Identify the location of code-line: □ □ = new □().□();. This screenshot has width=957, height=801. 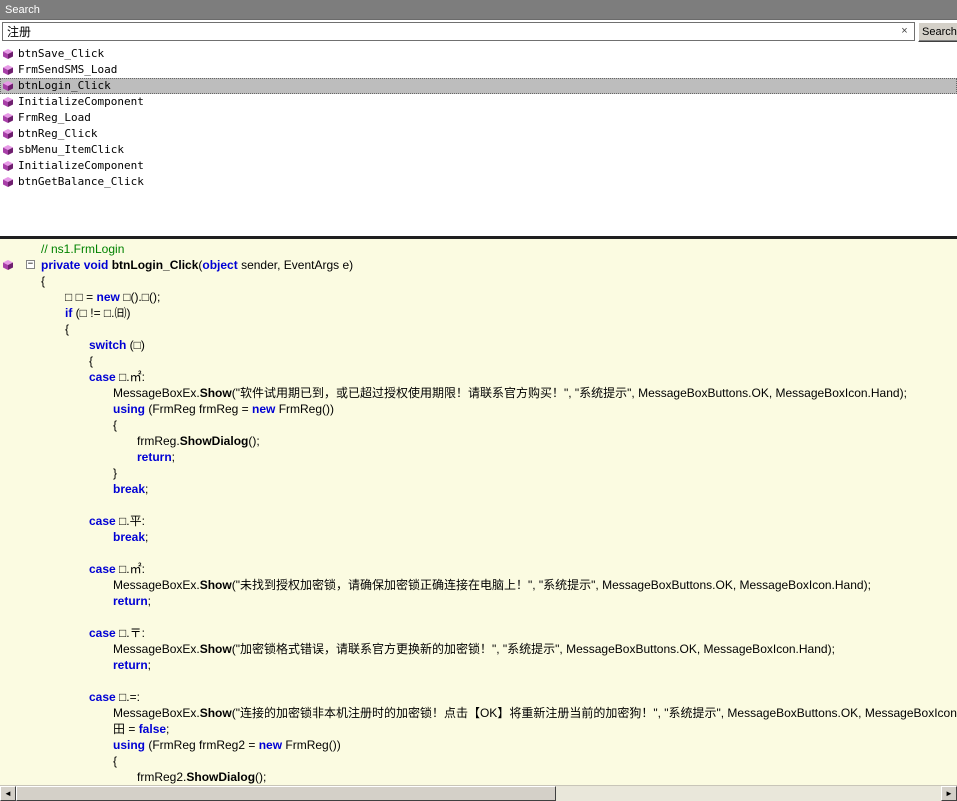
(113, 297).